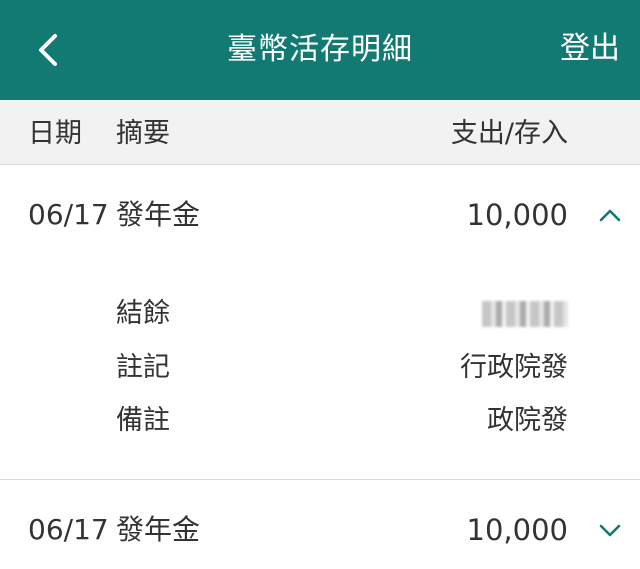  I want to click on column-amount: 支出/存入, so click(509, 133).